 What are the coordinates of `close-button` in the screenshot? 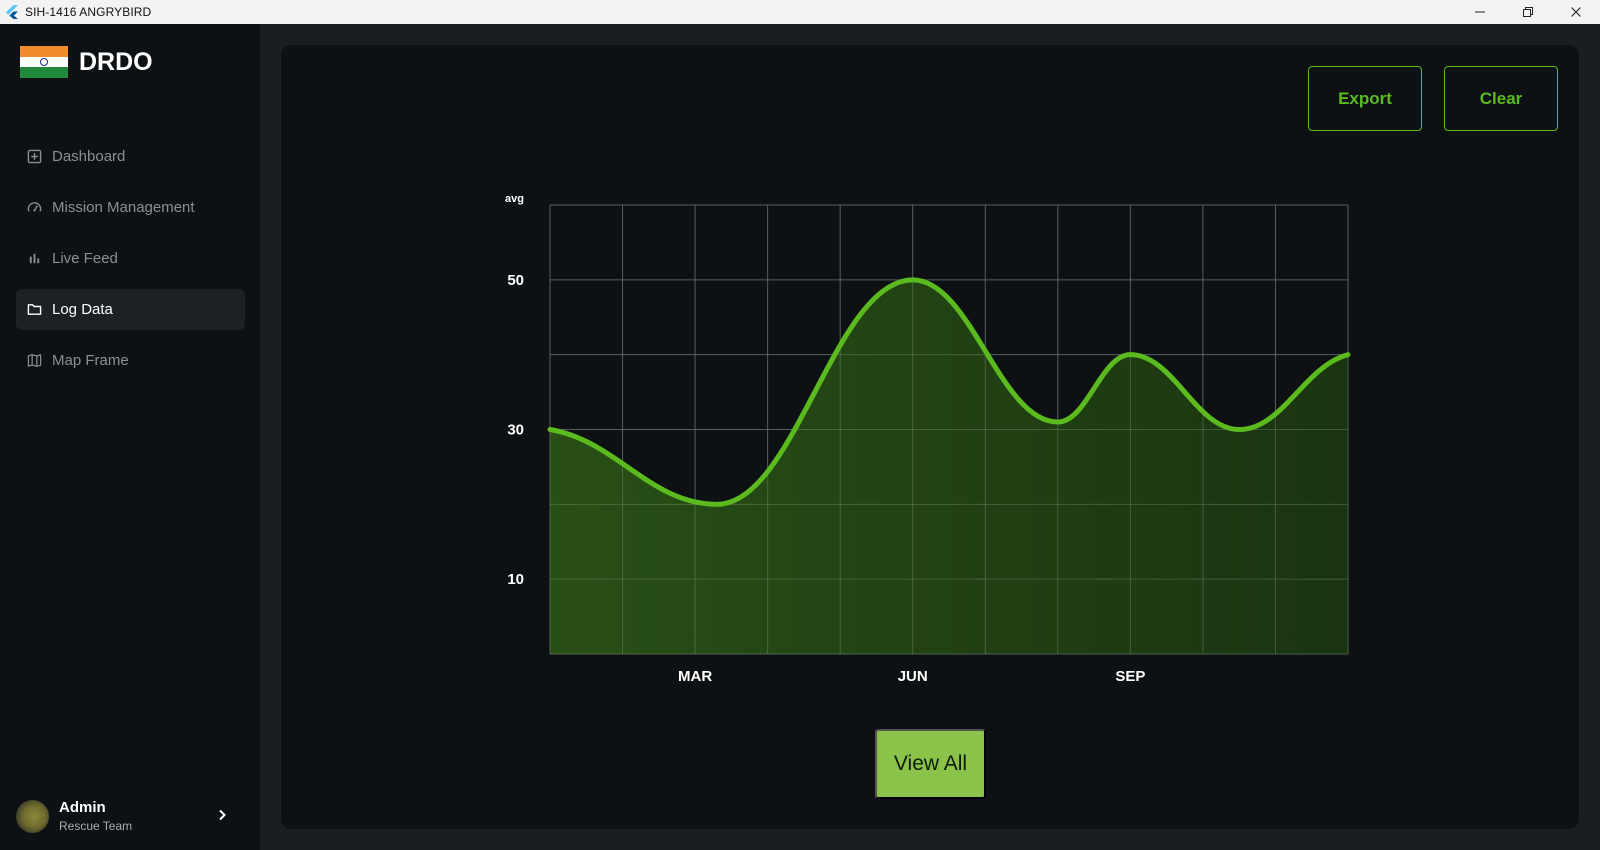 It's located at (1576, 12).